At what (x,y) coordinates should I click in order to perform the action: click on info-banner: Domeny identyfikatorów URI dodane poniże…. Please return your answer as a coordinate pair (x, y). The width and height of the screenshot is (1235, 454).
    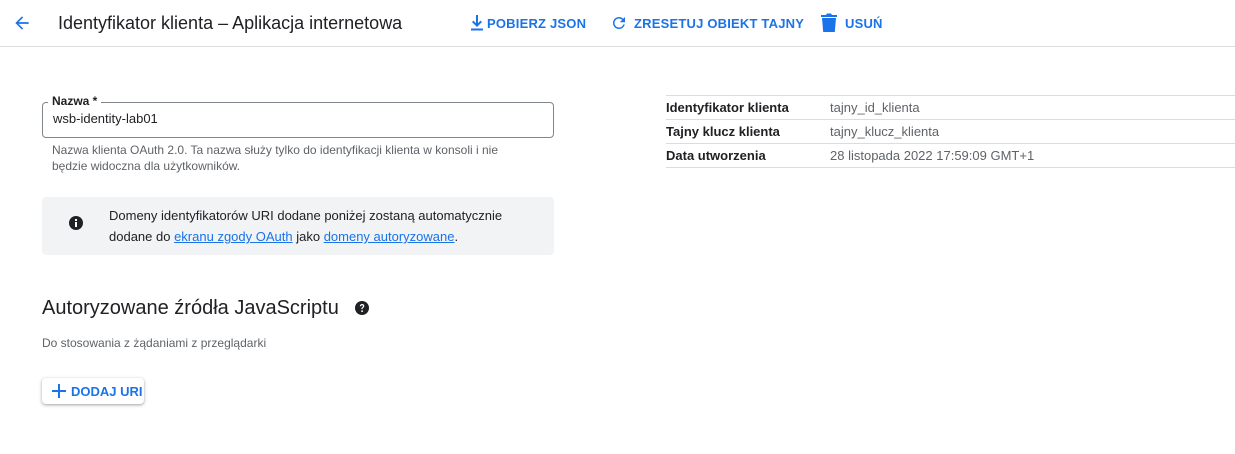
    Looking at the image, I should click on (298, 226).